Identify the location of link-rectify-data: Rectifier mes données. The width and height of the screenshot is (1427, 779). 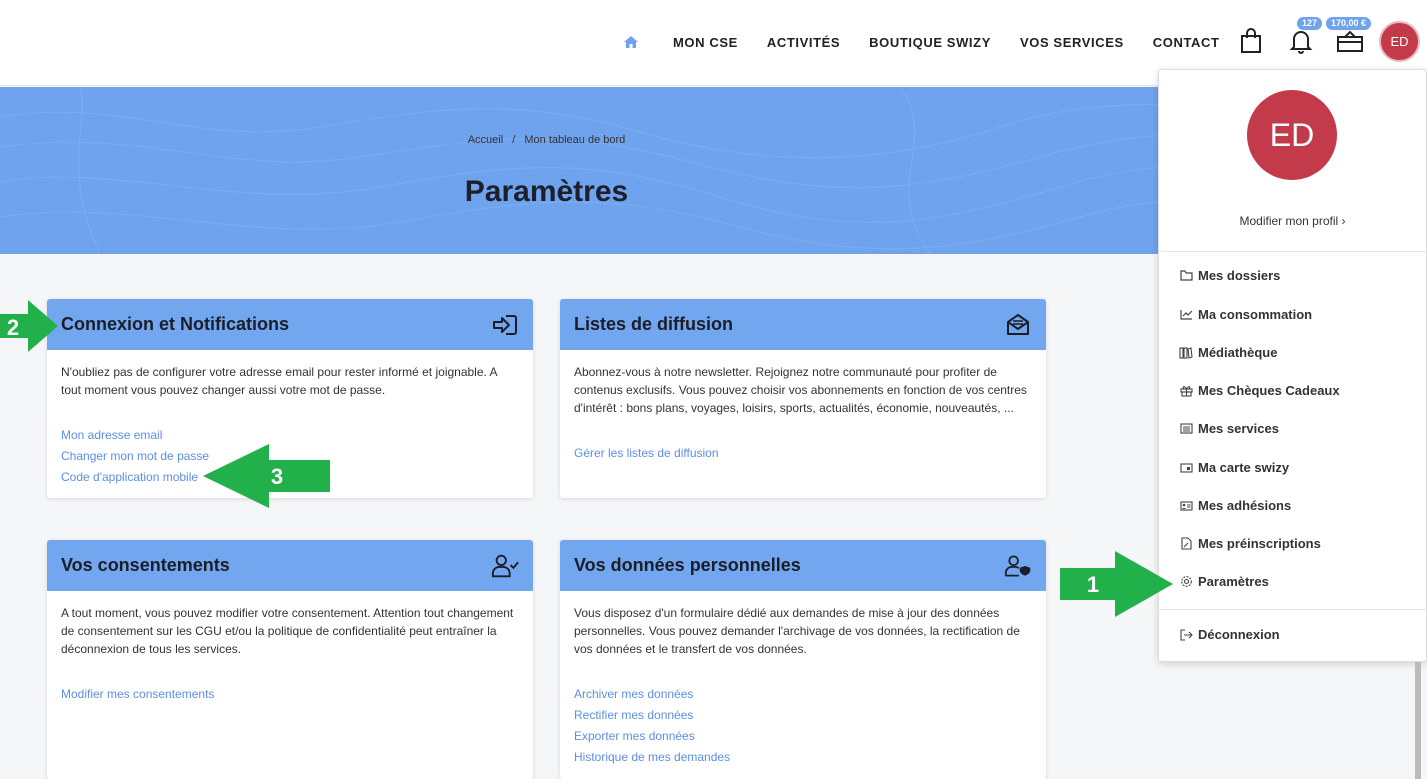
(803, 715).